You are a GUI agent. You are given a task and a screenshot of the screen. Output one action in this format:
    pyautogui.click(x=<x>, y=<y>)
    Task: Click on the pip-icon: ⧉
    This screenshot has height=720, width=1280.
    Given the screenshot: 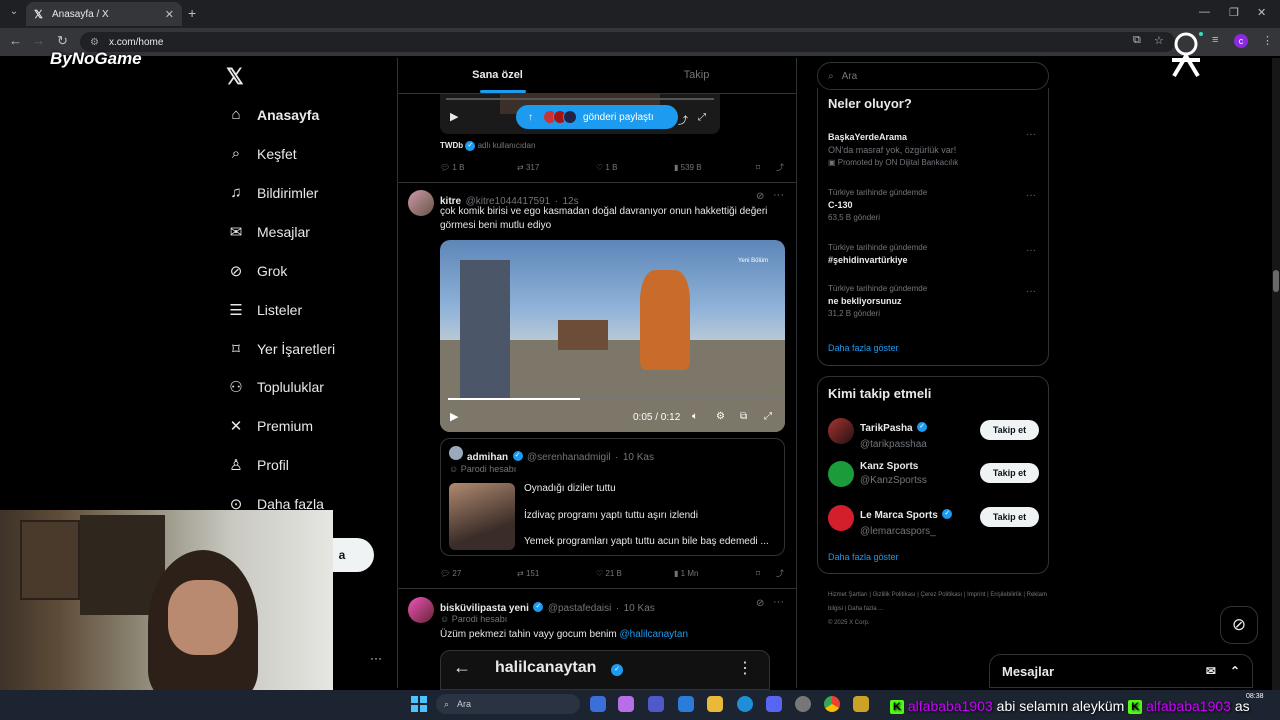 What is the action you would take?
    pyautogui.click(x=743, y=416)
    